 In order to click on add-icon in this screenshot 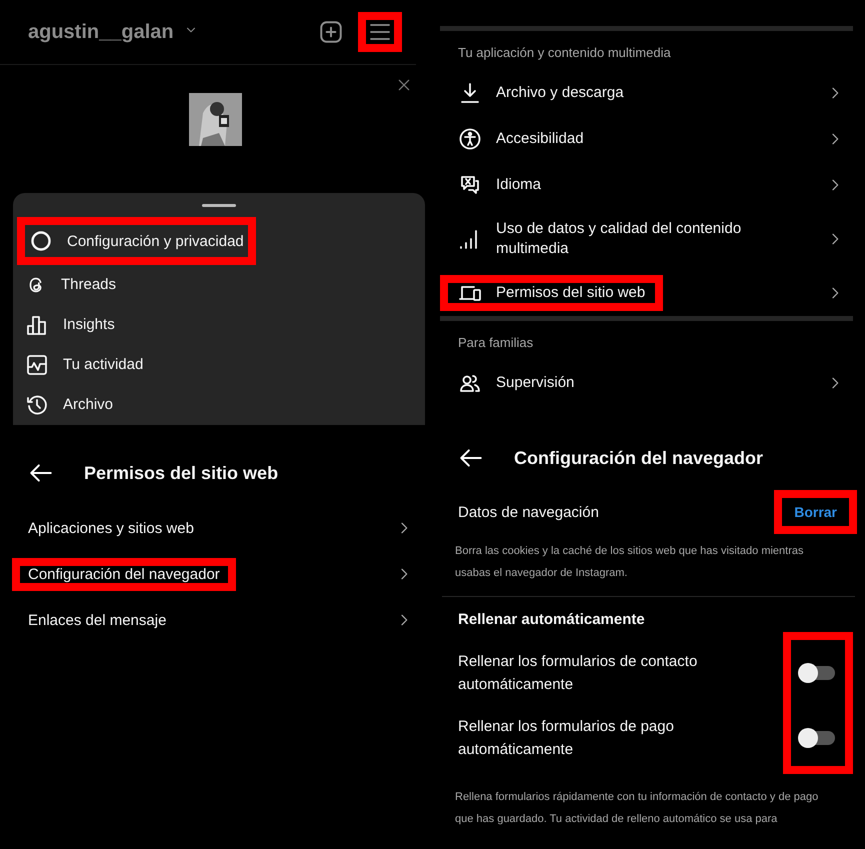, I will do `click(331, 32)`.